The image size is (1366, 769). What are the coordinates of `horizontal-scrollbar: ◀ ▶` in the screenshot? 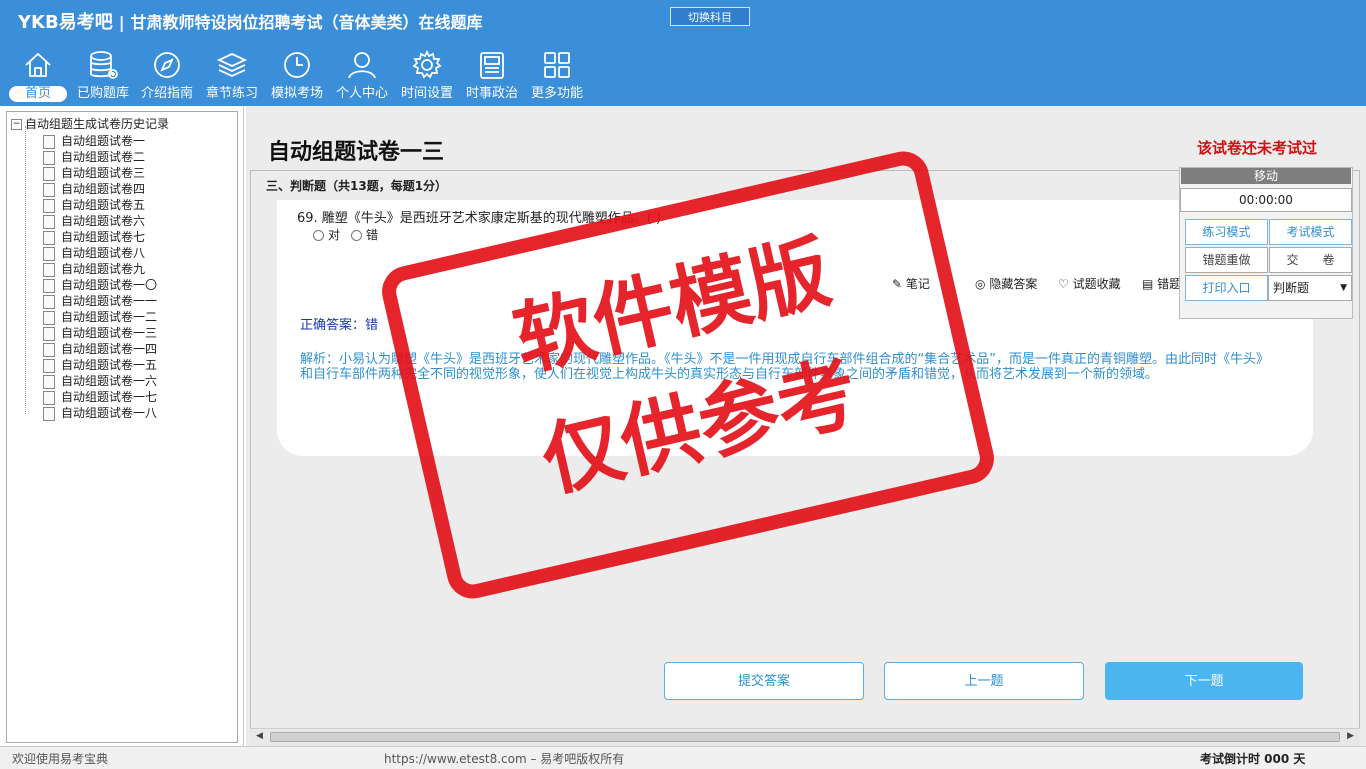 It's located at (805, 737).